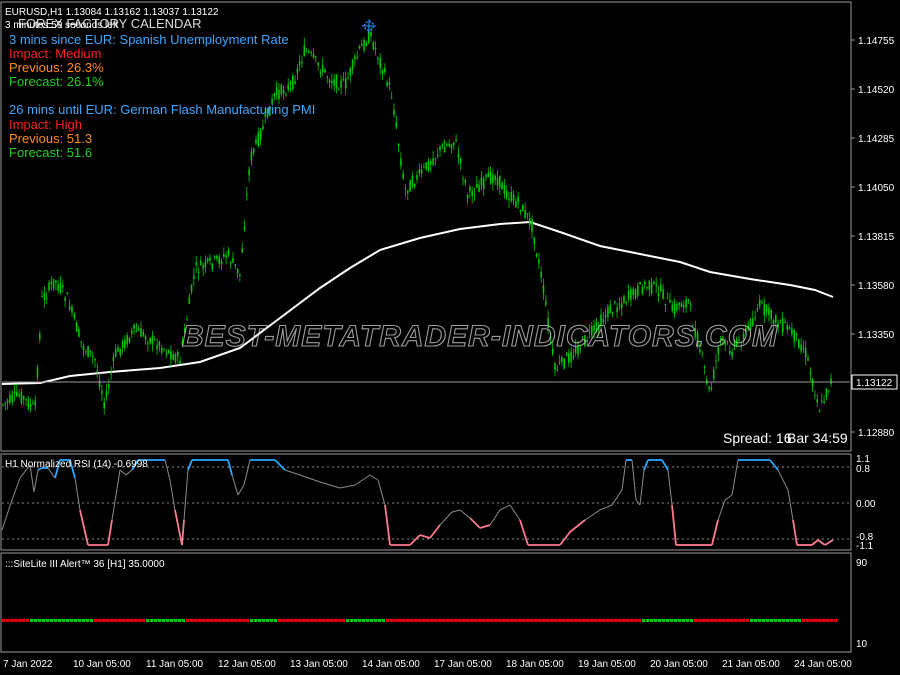 The height and width of the screenshot is (675, 900). I want to click on price-tick: 1.14520, so click(873, 90).